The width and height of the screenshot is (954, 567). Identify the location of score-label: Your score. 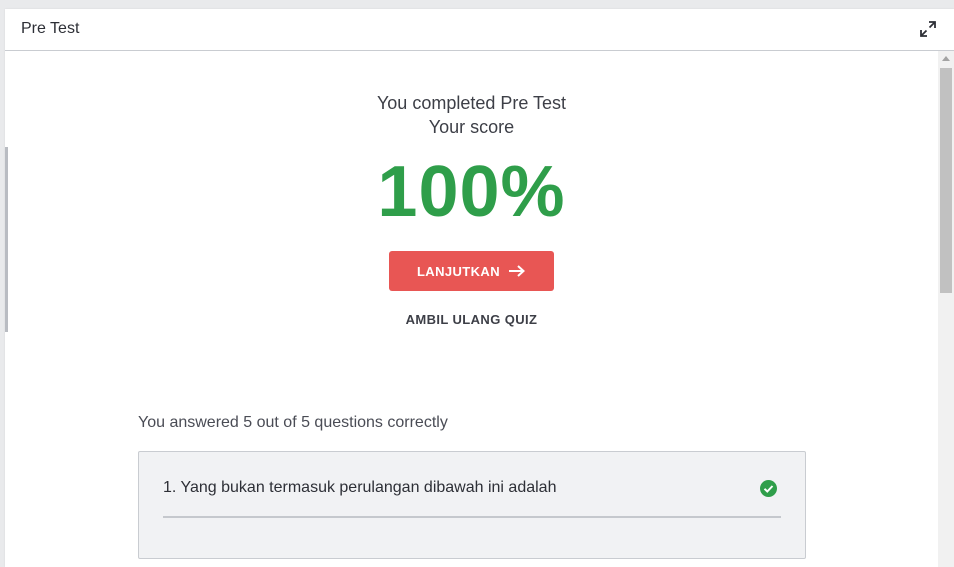
(471, 127).